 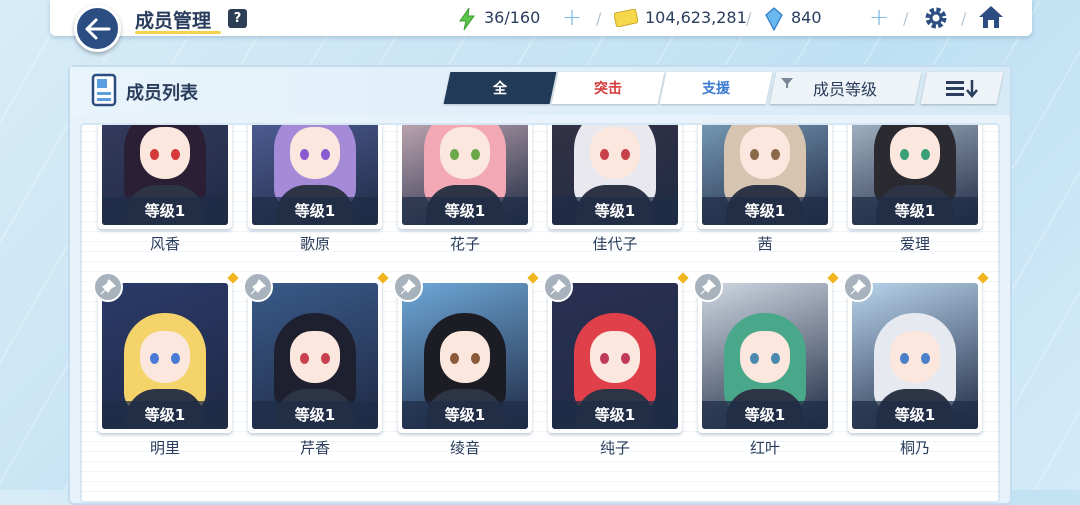 I want to click on tab-striker: 突击, so click(x=608, y=88).